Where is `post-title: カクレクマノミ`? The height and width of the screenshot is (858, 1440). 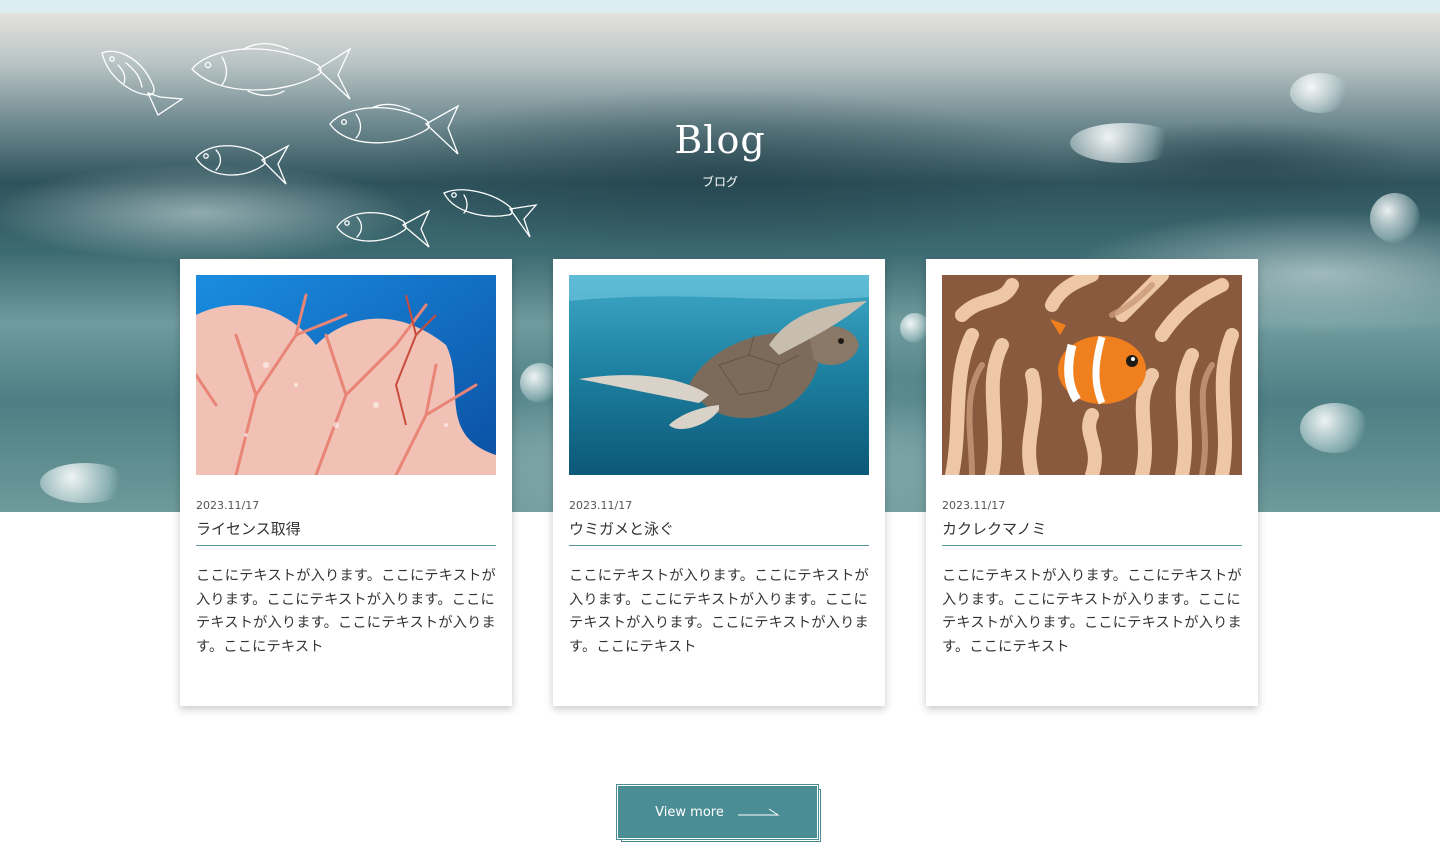
post-title: カクレクマノミ is located at coordinates (994, 528).